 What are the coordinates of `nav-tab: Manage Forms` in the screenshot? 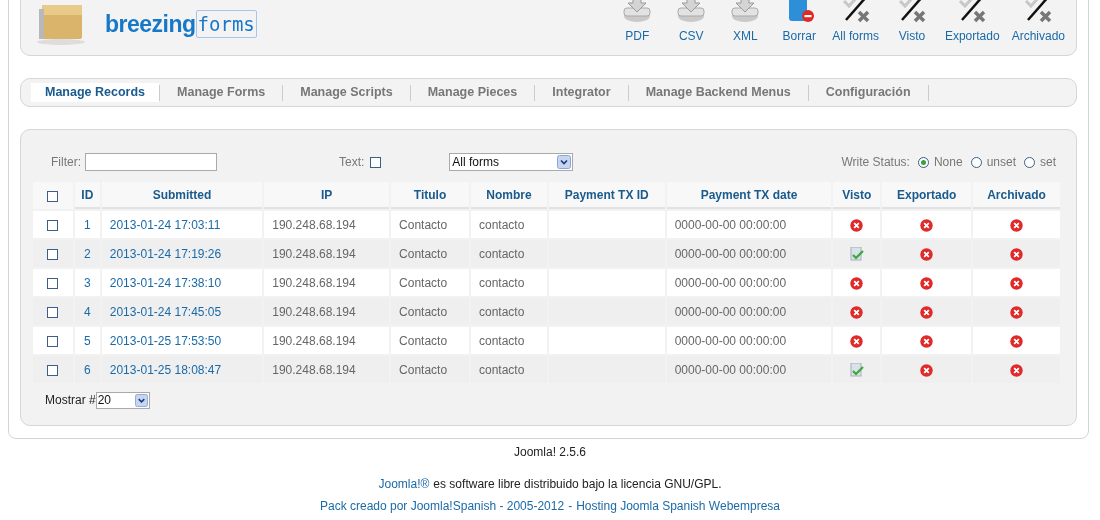 It's located at (221, 92).